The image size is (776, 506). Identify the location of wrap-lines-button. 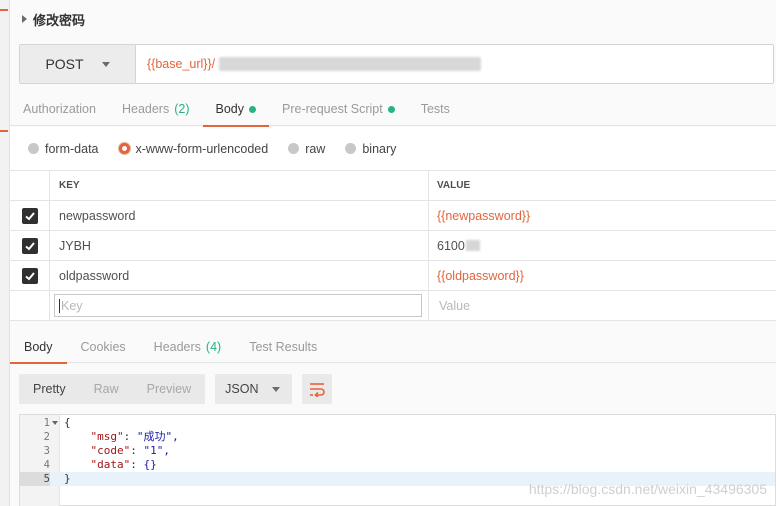
(317, 389).